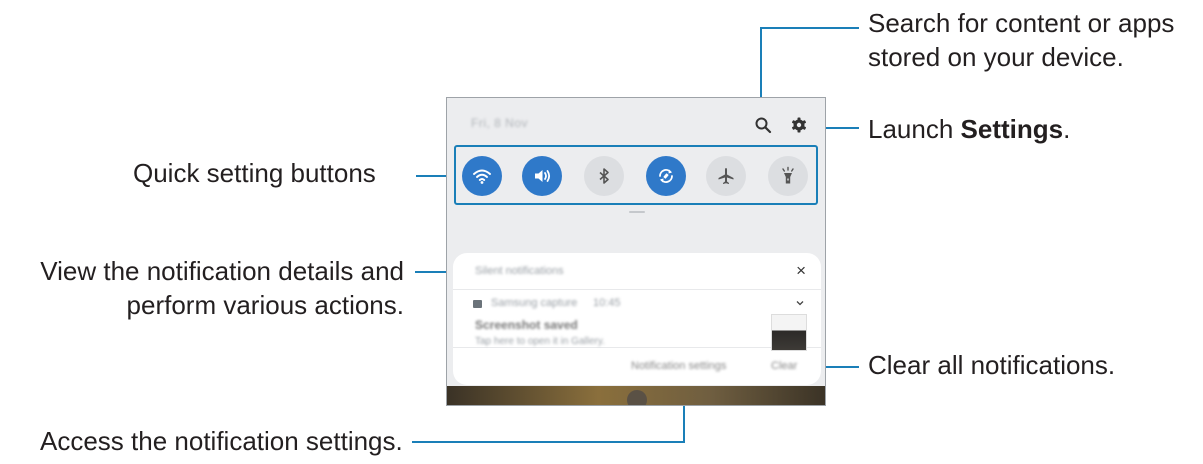 Image resolution: width=1203 pixels, height=464 pixels. I want to click on bluetooth-toggle, so click(604, 176).